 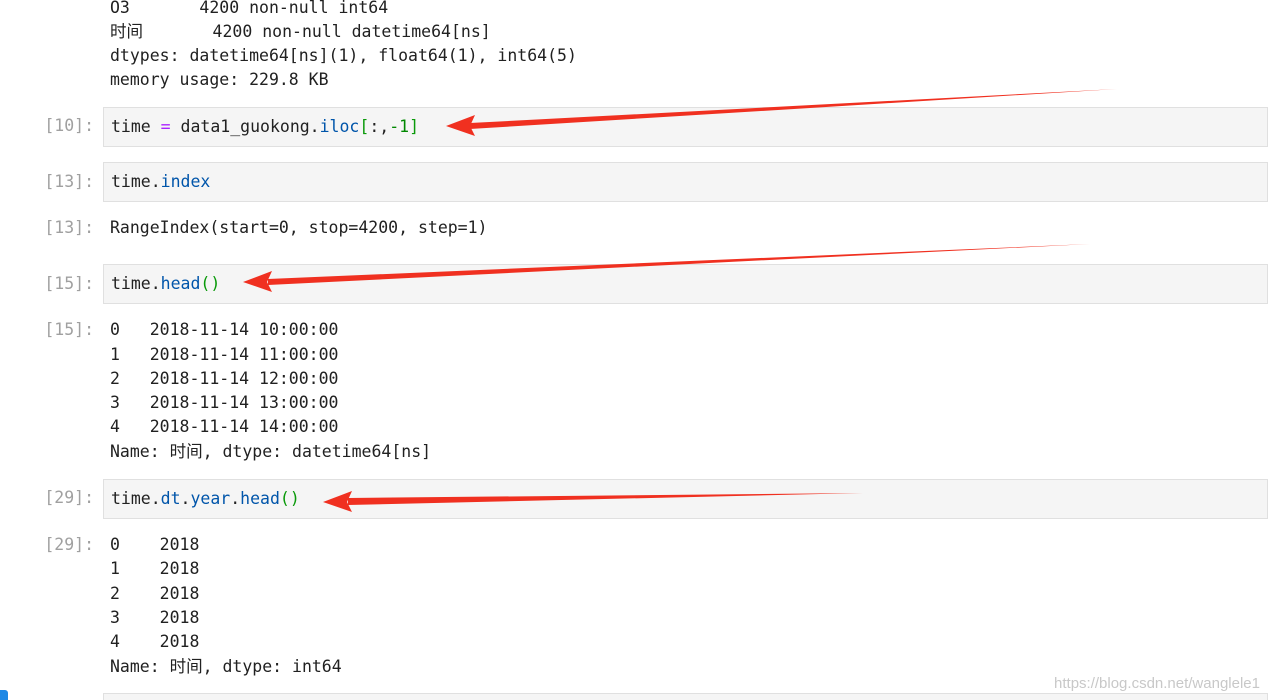 What do you see at coordinates (399, 126) in the screenshot?
I see `code-number: -1` at bounding box center [399, 126].